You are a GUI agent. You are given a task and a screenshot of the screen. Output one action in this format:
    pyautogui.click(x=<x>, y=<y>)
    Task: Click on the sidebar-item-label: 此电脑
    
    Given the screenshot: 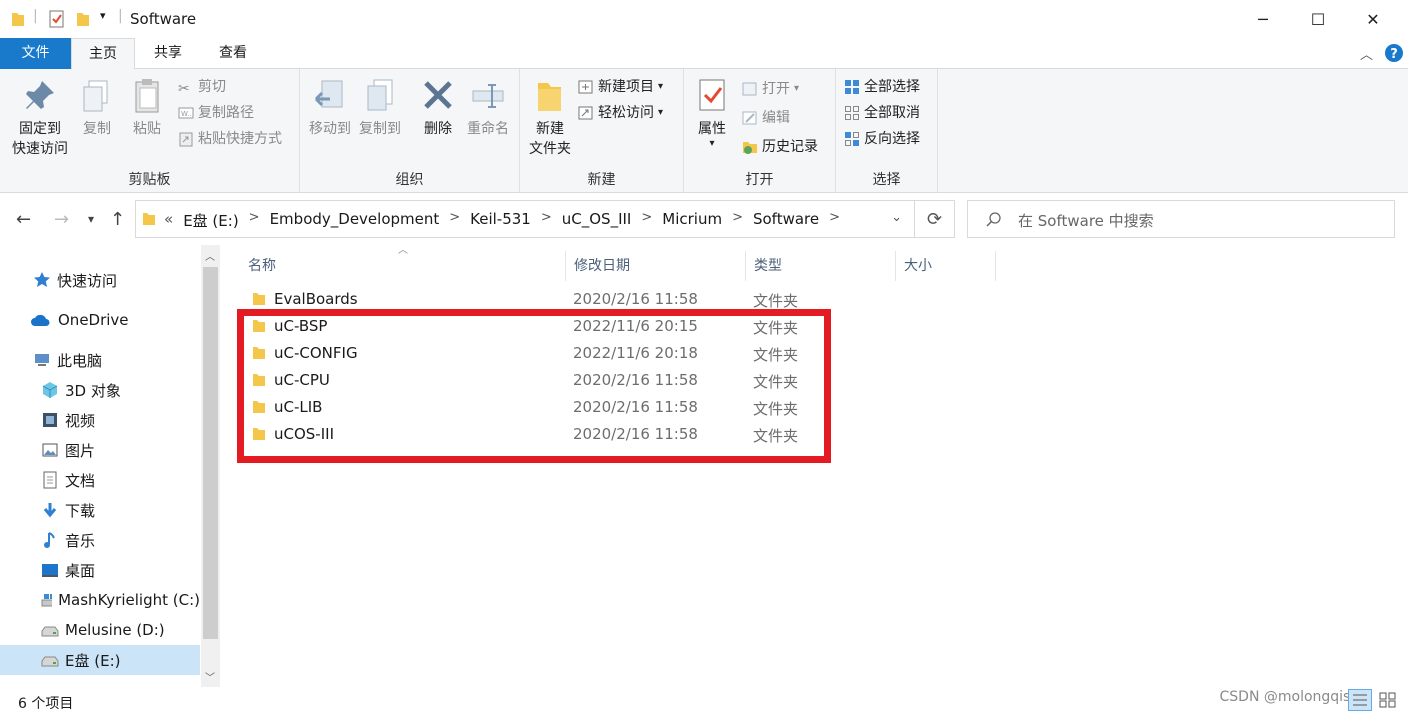 What is the action you would take?
    pyautogui.click(x=80, y=360)
    